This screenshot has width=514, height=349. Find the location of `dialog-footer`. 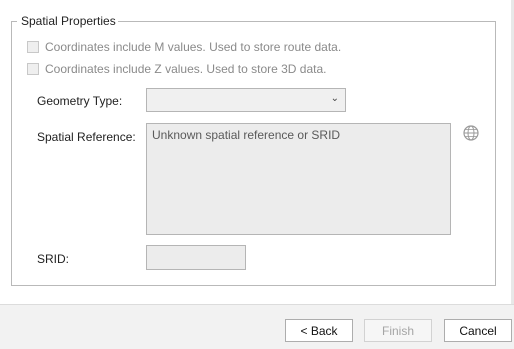

dialog-footer is located at coordinates (257, 326).